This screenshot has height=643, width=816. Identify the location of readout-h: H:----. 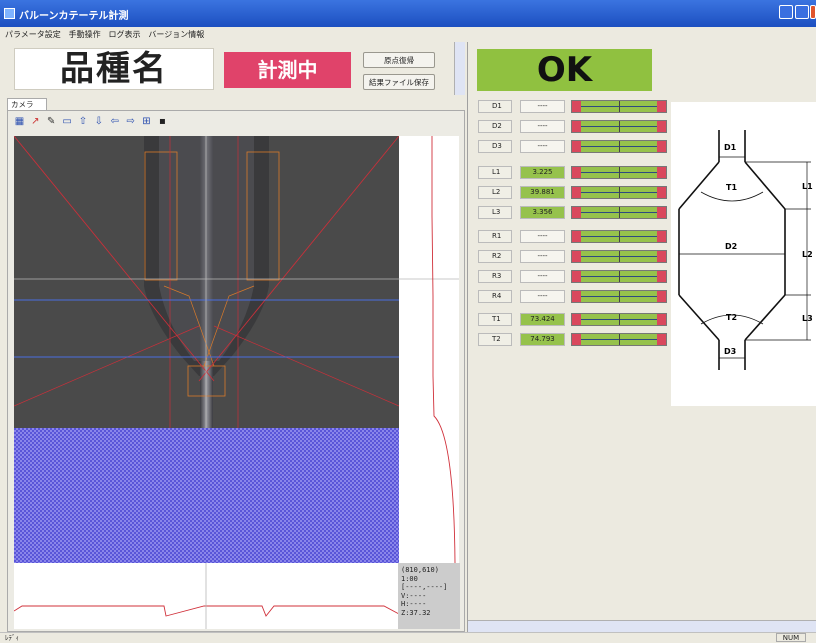
(414, 604).